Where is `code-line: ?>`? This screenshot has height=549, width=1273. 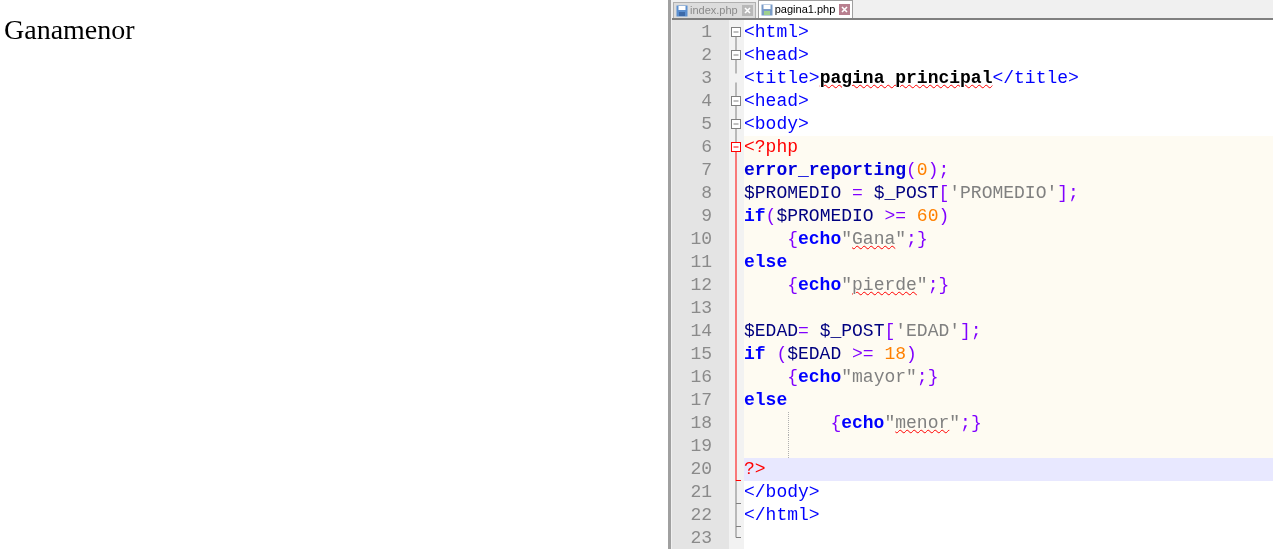 code-line: ?> is located at coordinates (755, 469).